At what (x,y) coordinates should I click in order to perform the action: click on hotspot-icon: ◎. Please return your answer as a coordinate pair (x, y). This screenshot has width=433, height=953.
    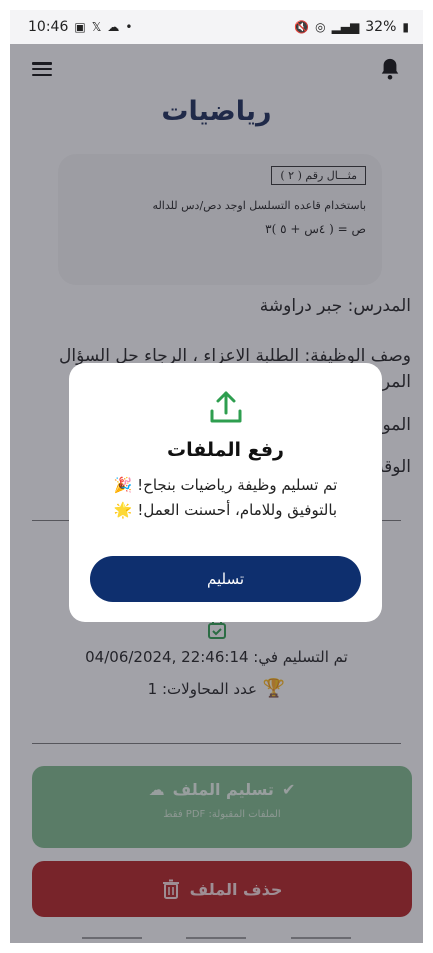
    Looking at the image, I should click on (320, 27).